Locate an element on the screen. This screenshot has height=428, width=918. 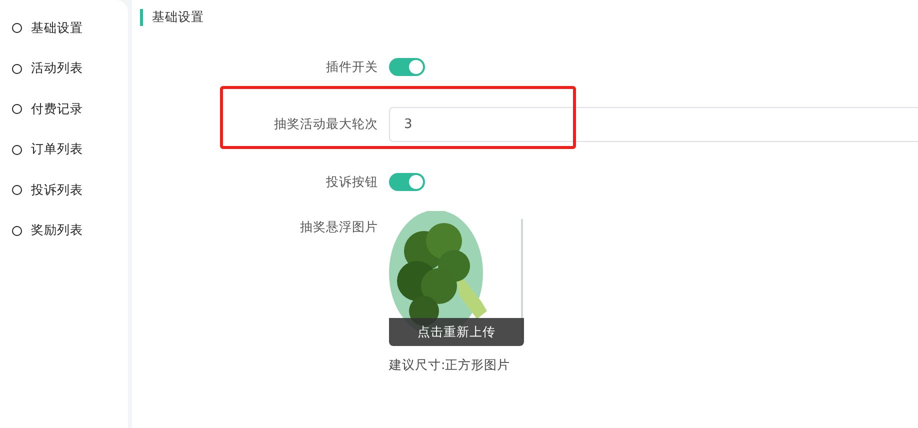
sidebar-item: 订单列表 is located at coordinates (64, 150).